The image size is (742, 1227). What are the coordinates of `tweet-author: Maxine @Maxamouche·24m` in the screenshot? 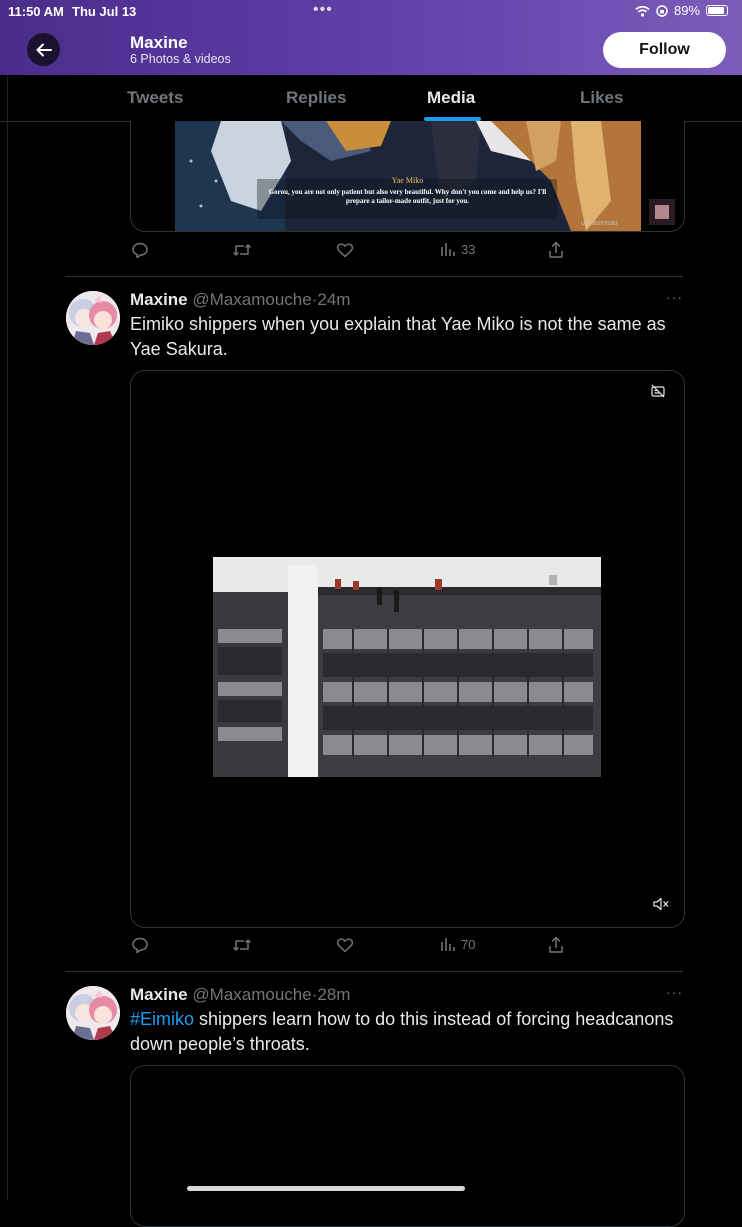 It's located at (240, 300).